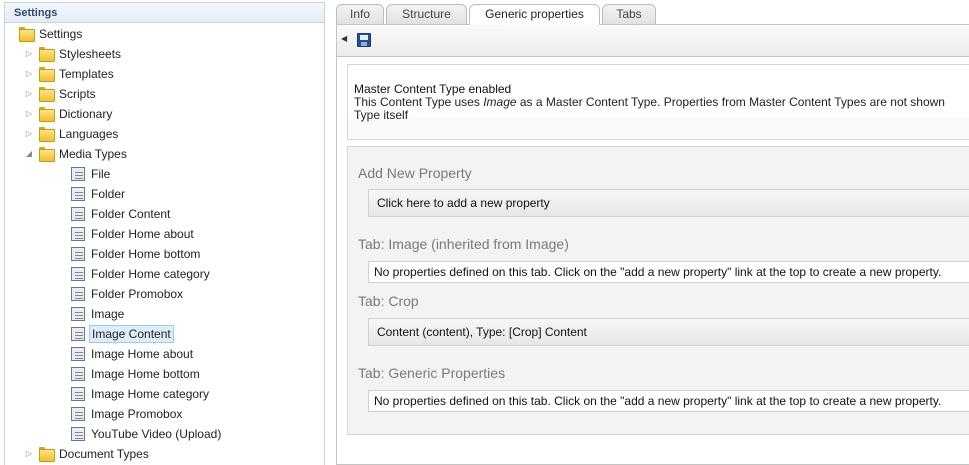  What do you see at coordinates (130, 214) in the screenshot?
I see `tree-item-label: Folder Content` at bounding box center [130, 214].